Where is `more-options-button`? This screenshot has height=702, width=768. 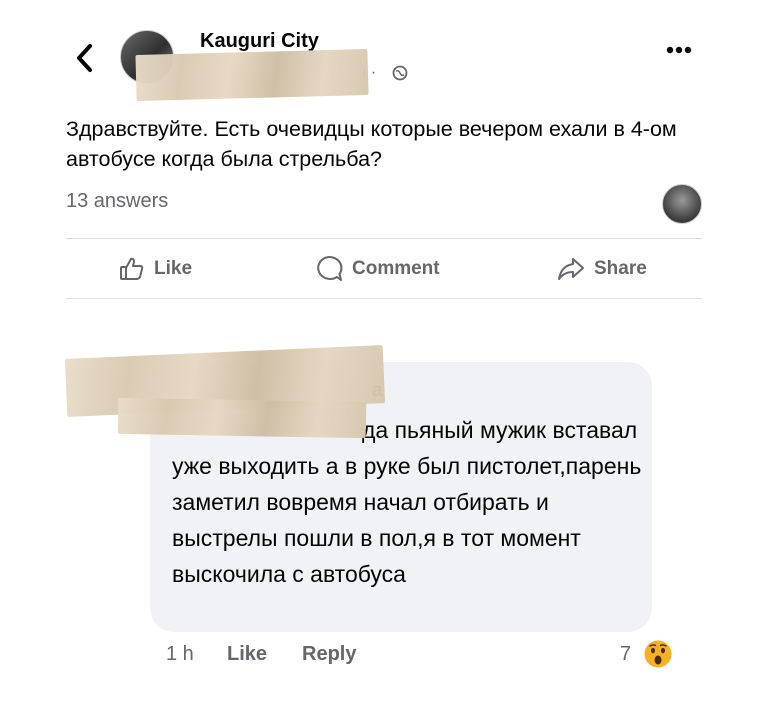
more-options-button is located at coordinates (679, 50).